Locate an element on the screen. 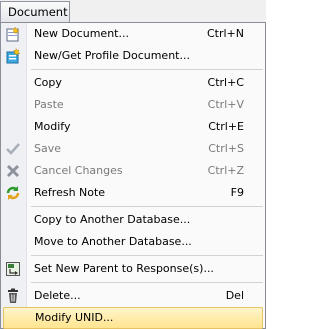  menu-item-paste: Paste Ctrl+V is located at coordinates (133, 105).